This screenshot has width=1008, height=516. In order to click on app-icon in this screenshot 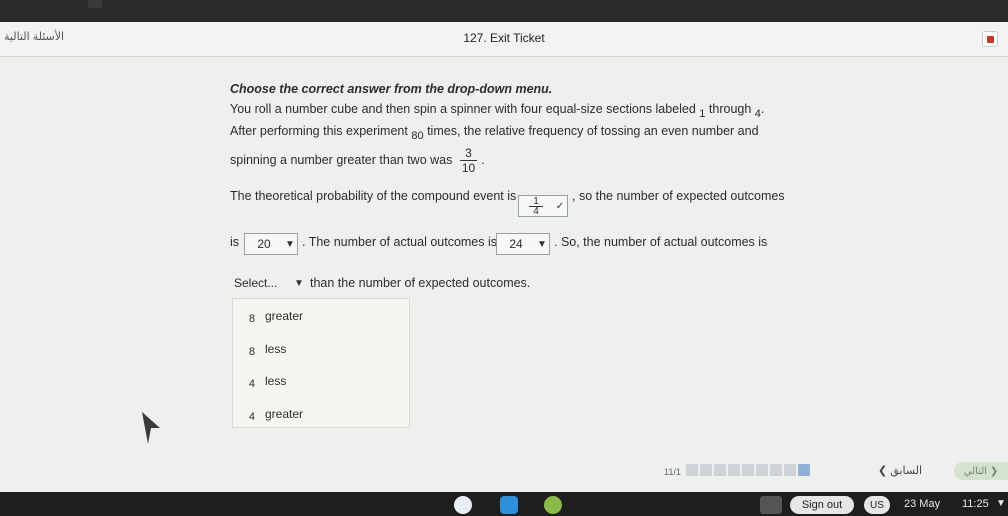, I will do `click(553, 505)`.